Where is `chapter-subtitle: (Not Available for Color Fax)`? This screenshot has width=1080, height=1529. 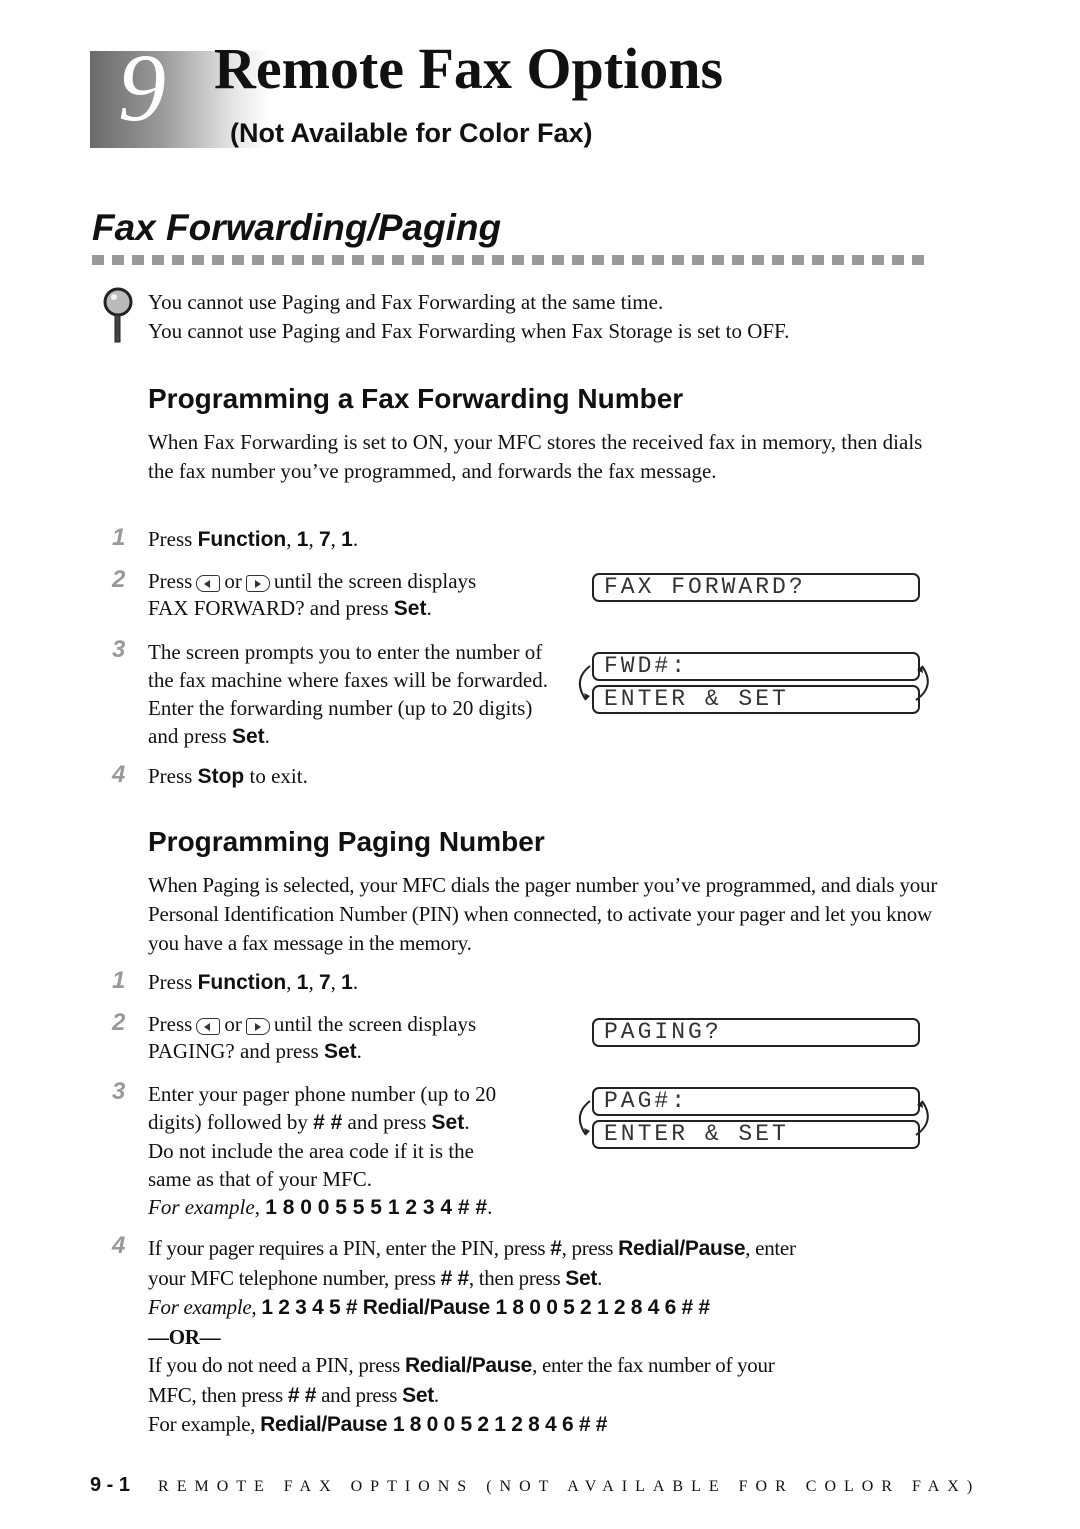
chapter-subtitle: (Not Available for Color Fax) is located at coordinates (411, 133).